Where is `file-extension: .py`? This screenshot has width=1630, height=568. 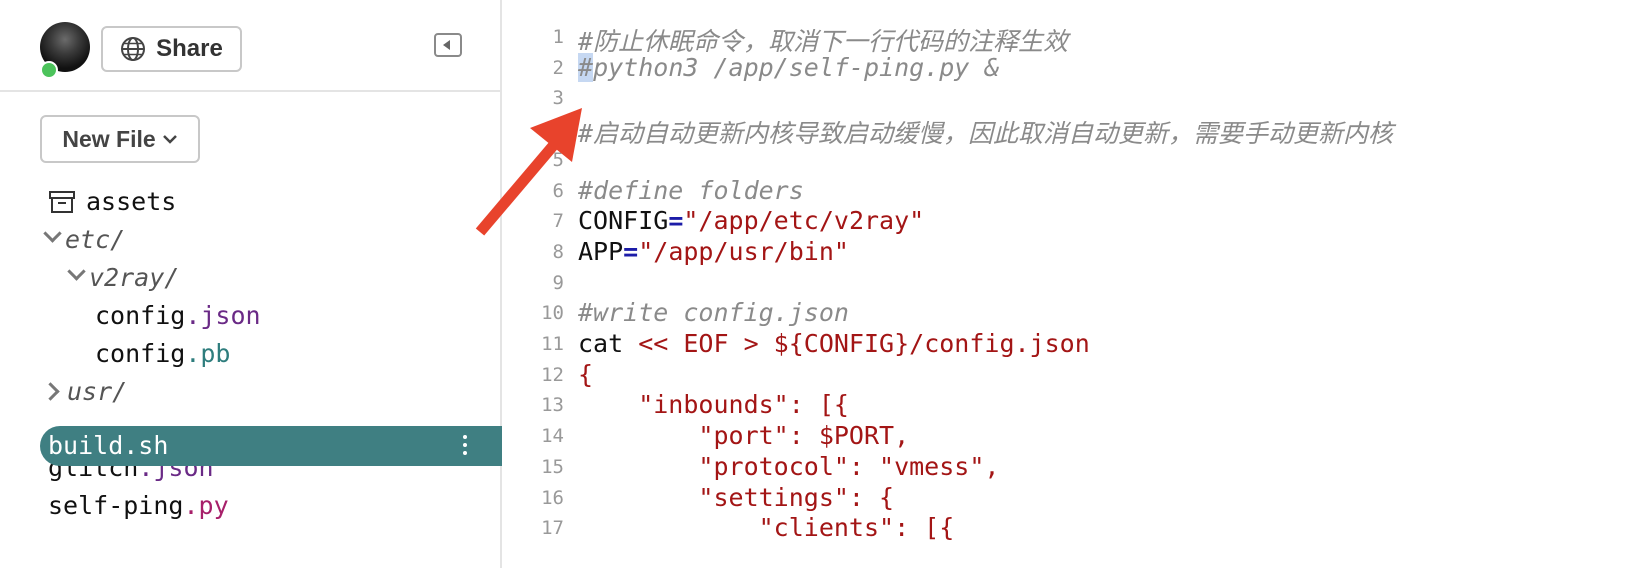
file-extension: .py is located at coordinates (206, 505).